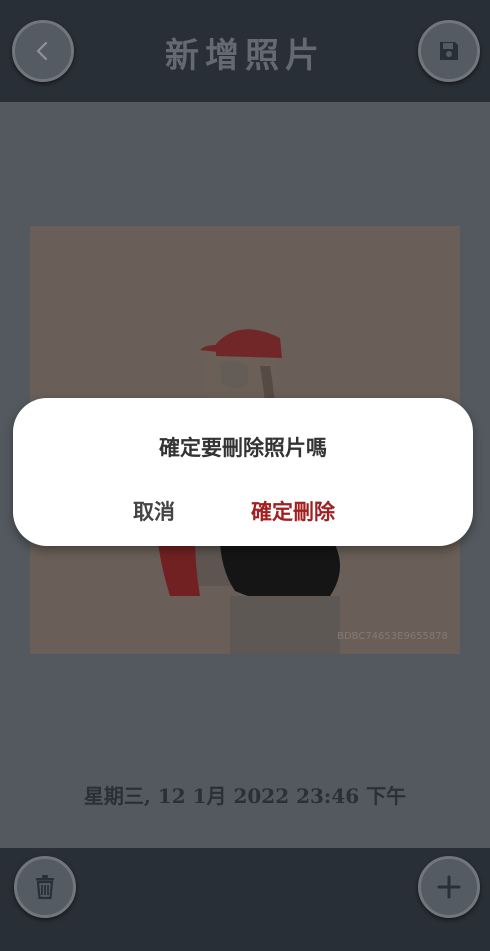 The image size is (490, 951). What do you see at coordinates (293, 511) in the screenshot?
I see `confirm-delete-button: 確定刪除` at bounding box center [293, 511].